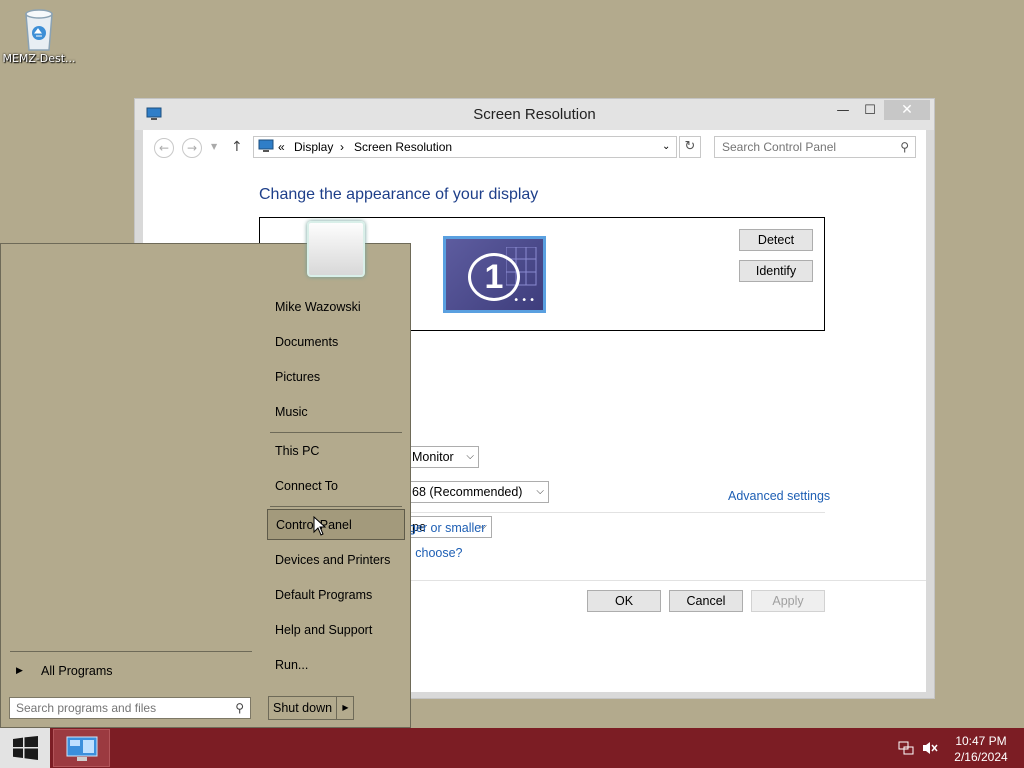 The height and width of the screenshot is (768, 1024). Describe the element at coordinates (336, 377) in the screenshot. I see `start-item-pictures: Pictures` at that location.